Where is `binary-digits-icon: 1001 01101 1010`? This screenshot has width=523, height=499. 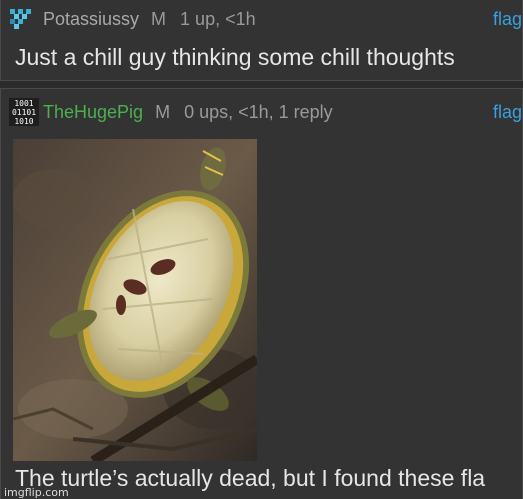
binary-digits-icon: 1001 01101 1010 is located at coordinates (24, 112).